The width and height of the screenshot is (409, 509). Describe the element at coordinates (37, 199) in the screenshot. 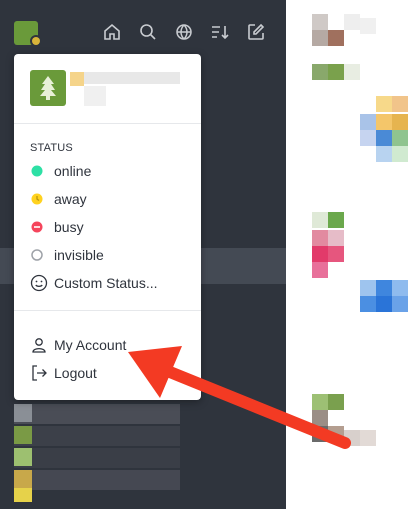

I see `away-clock-icon` at that location.